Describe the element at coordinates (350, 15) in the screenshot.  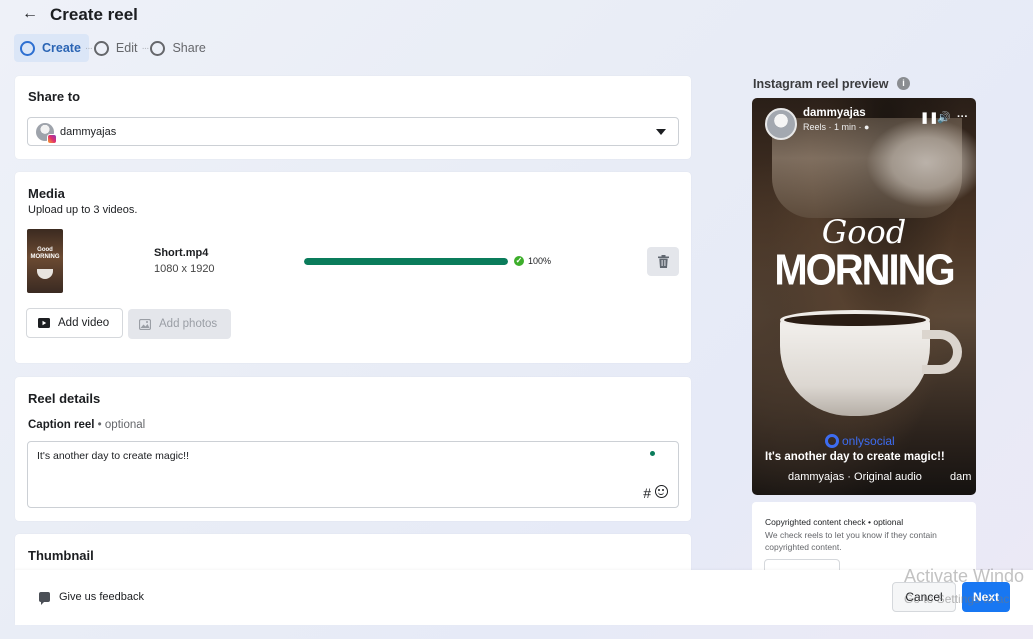
I see `top-bar: ← Create reel` at that location.